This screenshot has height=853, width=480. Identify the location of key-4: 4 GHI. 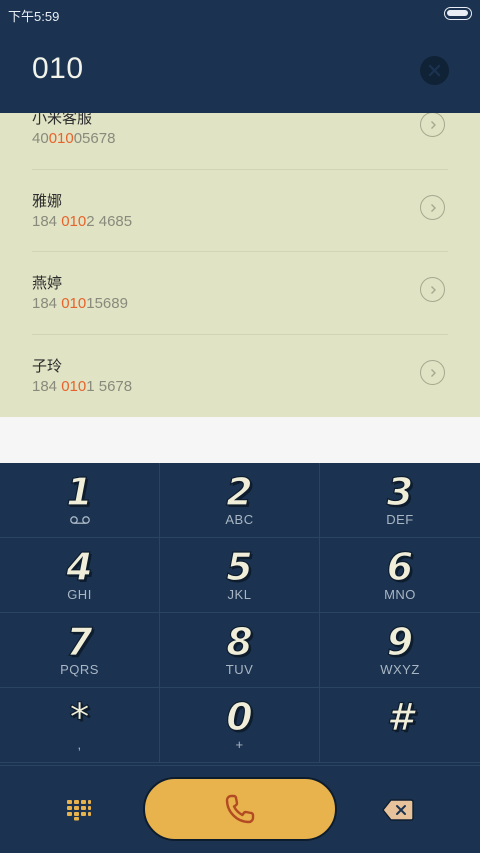
(80, 575).